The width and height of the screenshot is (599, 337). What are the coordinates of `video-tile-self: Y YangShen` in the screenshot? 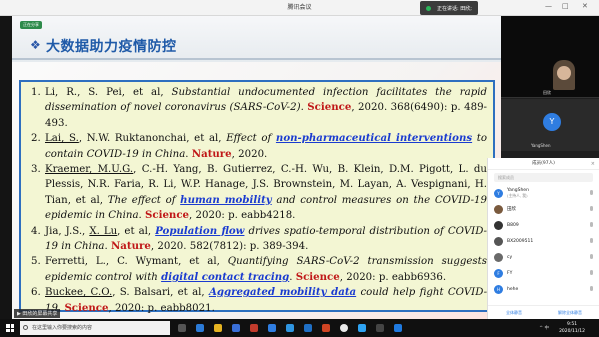 It's located at (550, 125).